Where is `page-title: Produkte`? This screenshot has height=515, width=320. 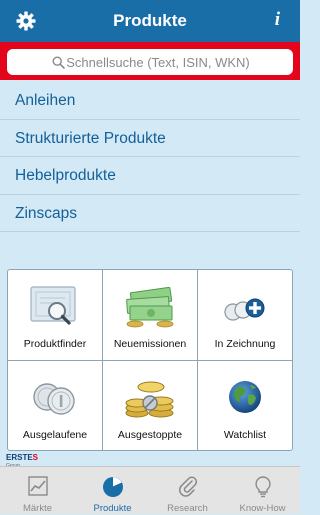
page-title: Produkte is located at coordinates (150, 20).